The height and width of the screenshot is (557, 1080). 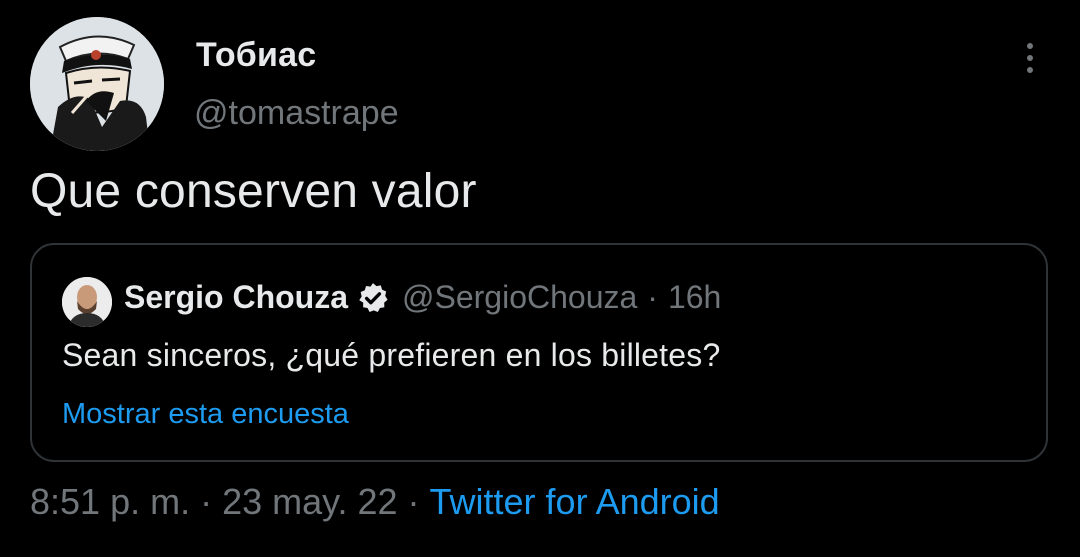 What do you see at coordinates (1030, 46) in the screenshot?
I see `more-vertical-icon` at bounding box center [1030, 46].